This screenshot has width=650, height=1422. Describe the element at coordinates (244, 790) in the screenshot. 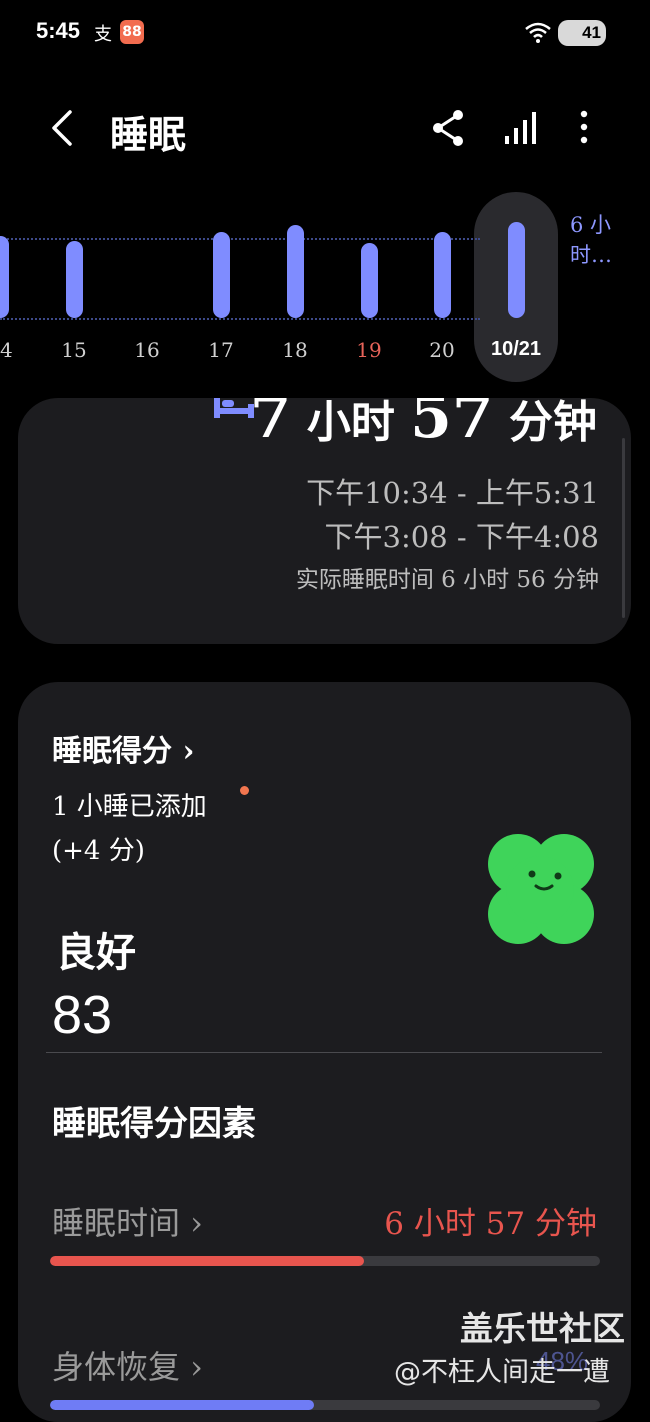

I see `new-indicator-dot` at that location.